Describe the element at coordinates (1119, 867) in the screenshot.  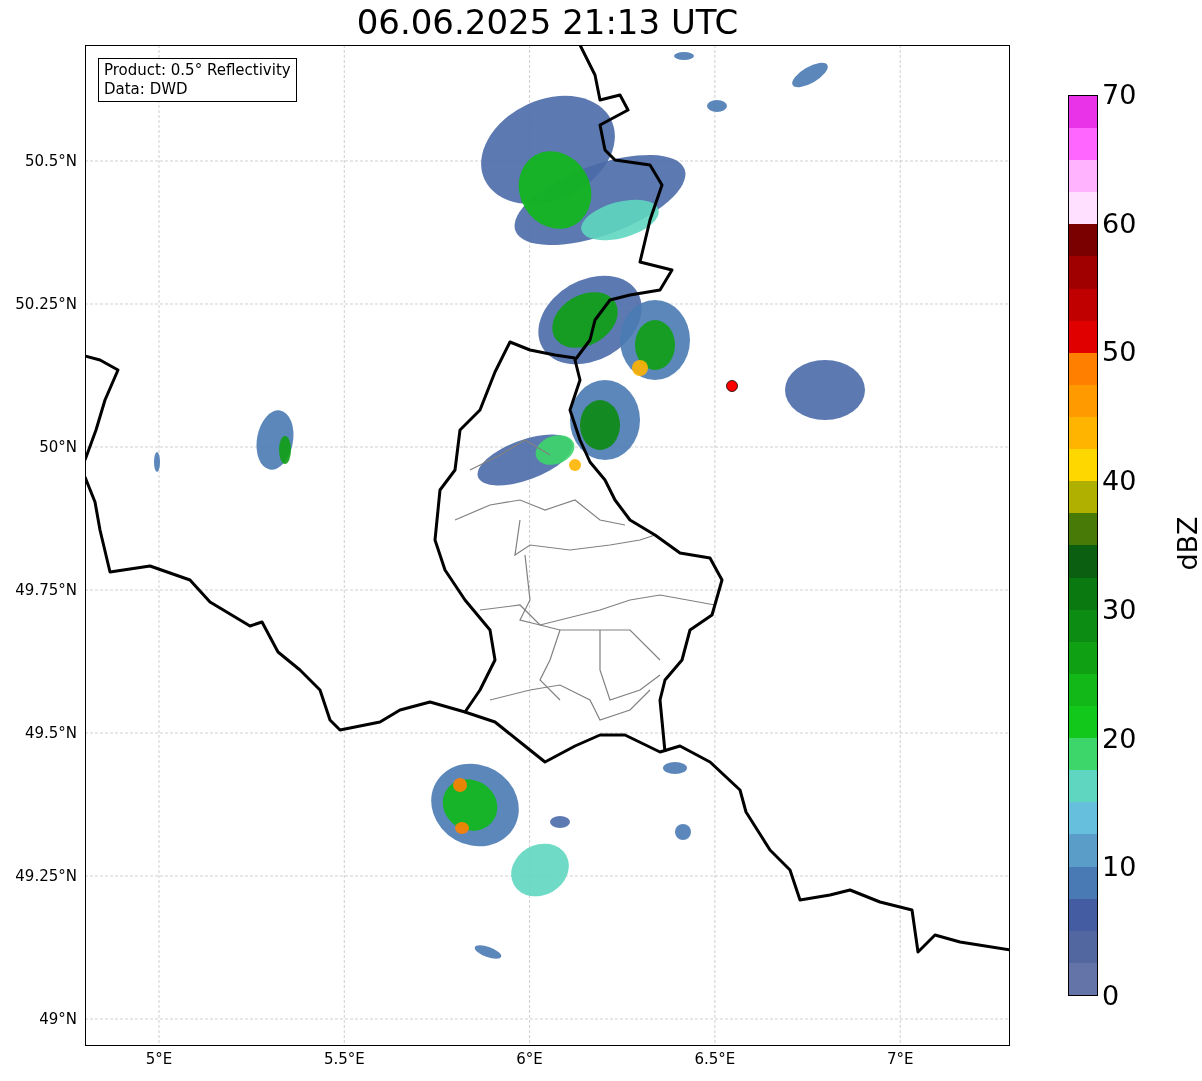
I see `colorbar-label: 10` at that location.